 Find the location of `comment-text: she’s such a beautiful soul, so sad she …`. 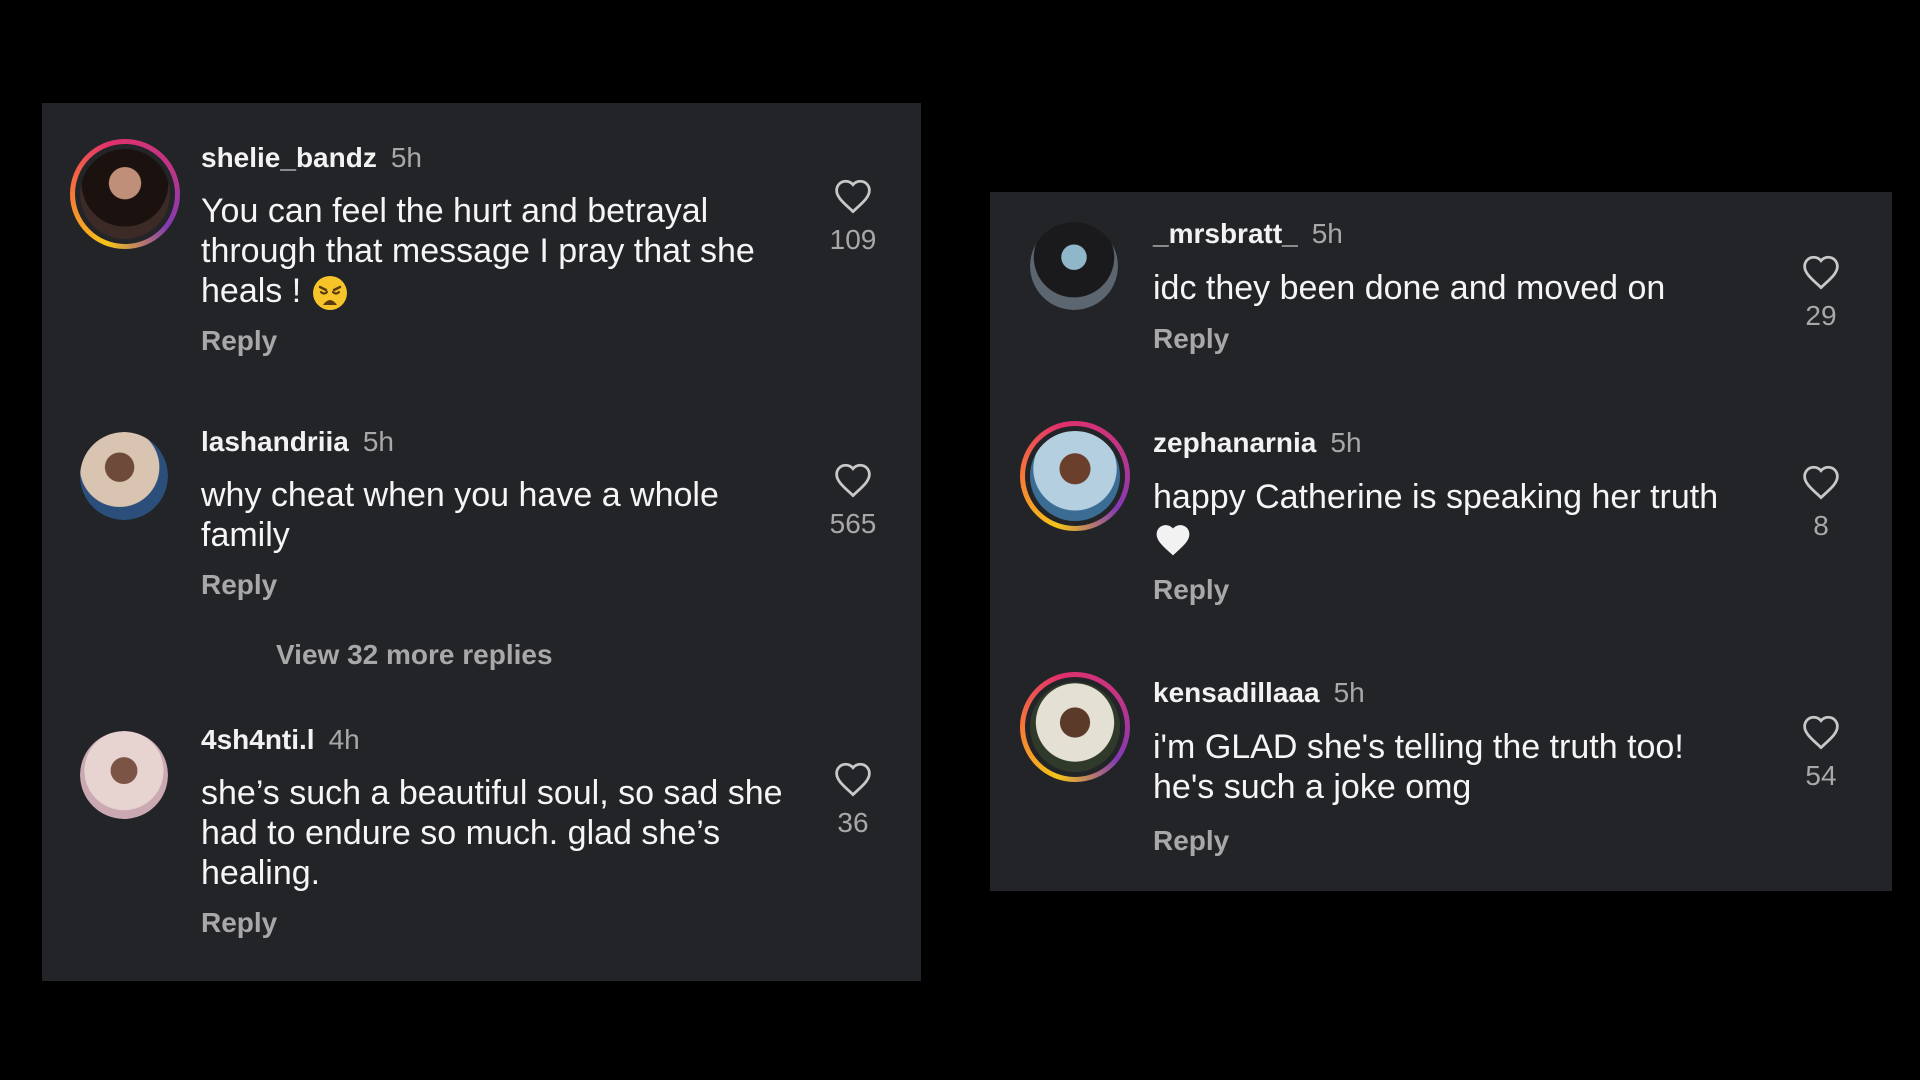

comment-text: she’s such a beautiful soul, so sad she … is located at coordinates (492, 833).